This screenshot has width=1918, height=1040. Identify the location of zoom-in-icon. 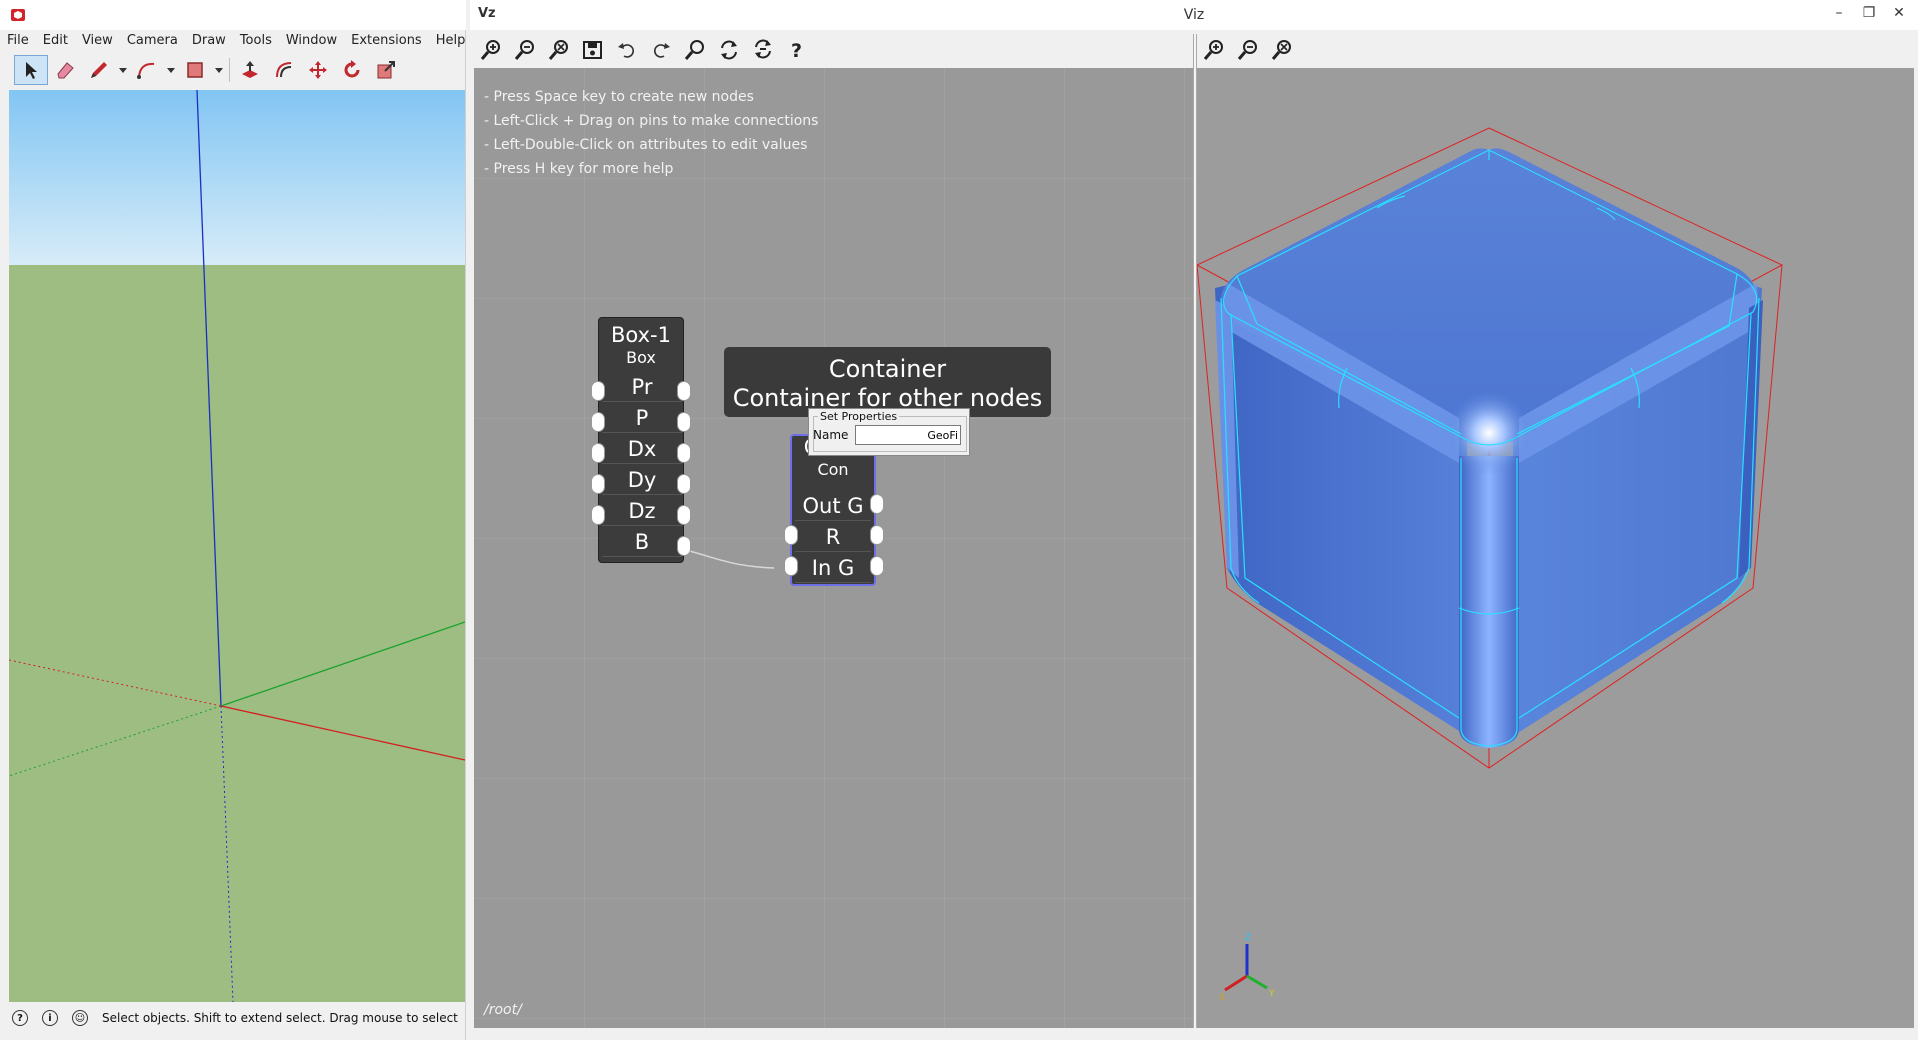
(1213, 50).